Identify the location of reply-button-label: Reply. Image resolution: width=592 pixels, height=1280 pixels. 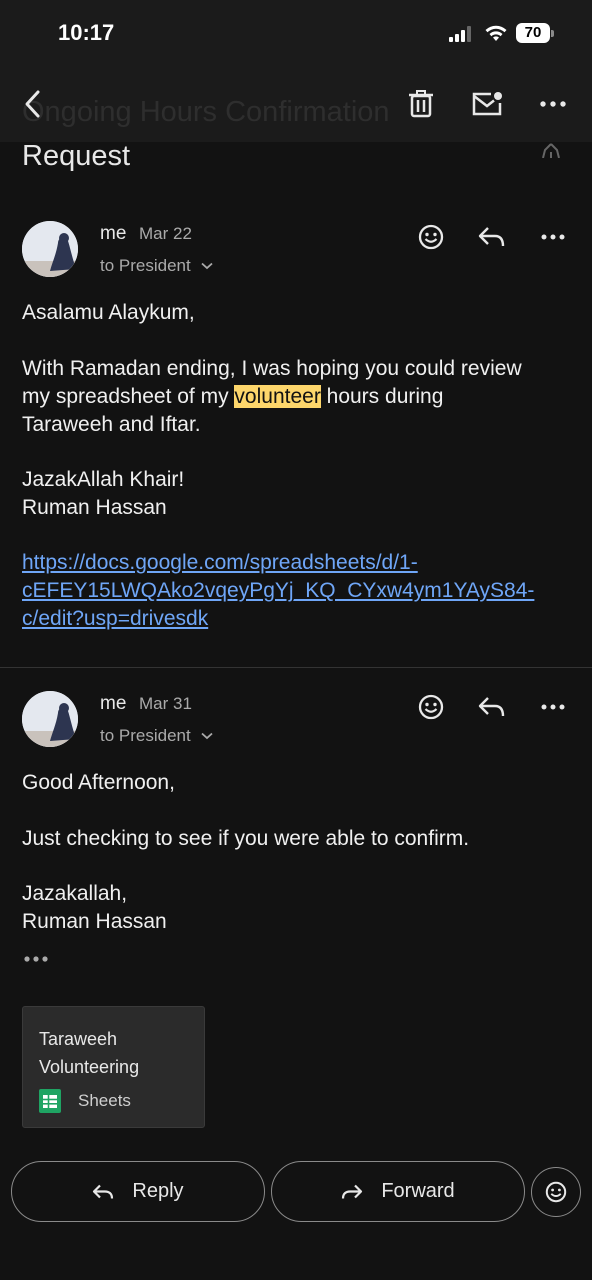
(158, 1191).